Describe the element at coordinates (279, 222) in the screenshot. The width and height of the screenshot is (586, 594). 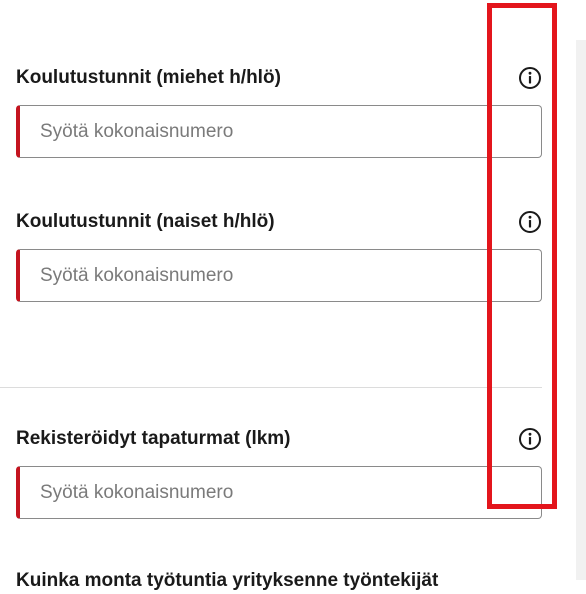
I see `field-header: Koulutustunnit (naiset h/hlö)` at that location.